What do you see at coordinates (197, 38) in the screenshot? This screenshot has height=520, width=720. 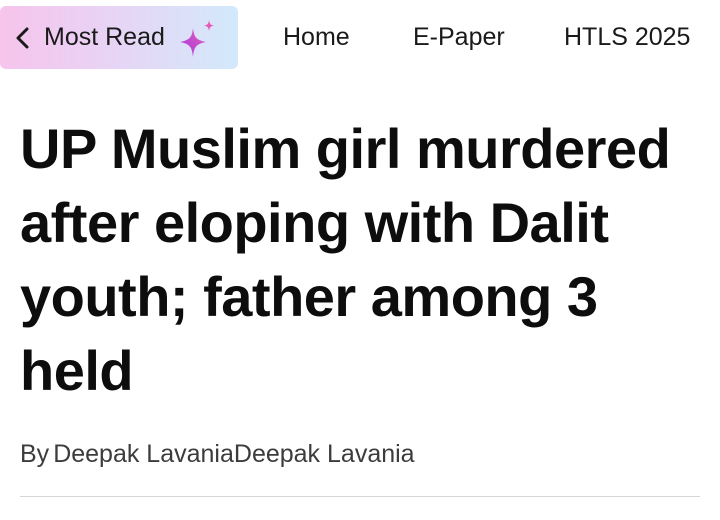 I see `sparkle-icon` at bounding box center [197, 38].